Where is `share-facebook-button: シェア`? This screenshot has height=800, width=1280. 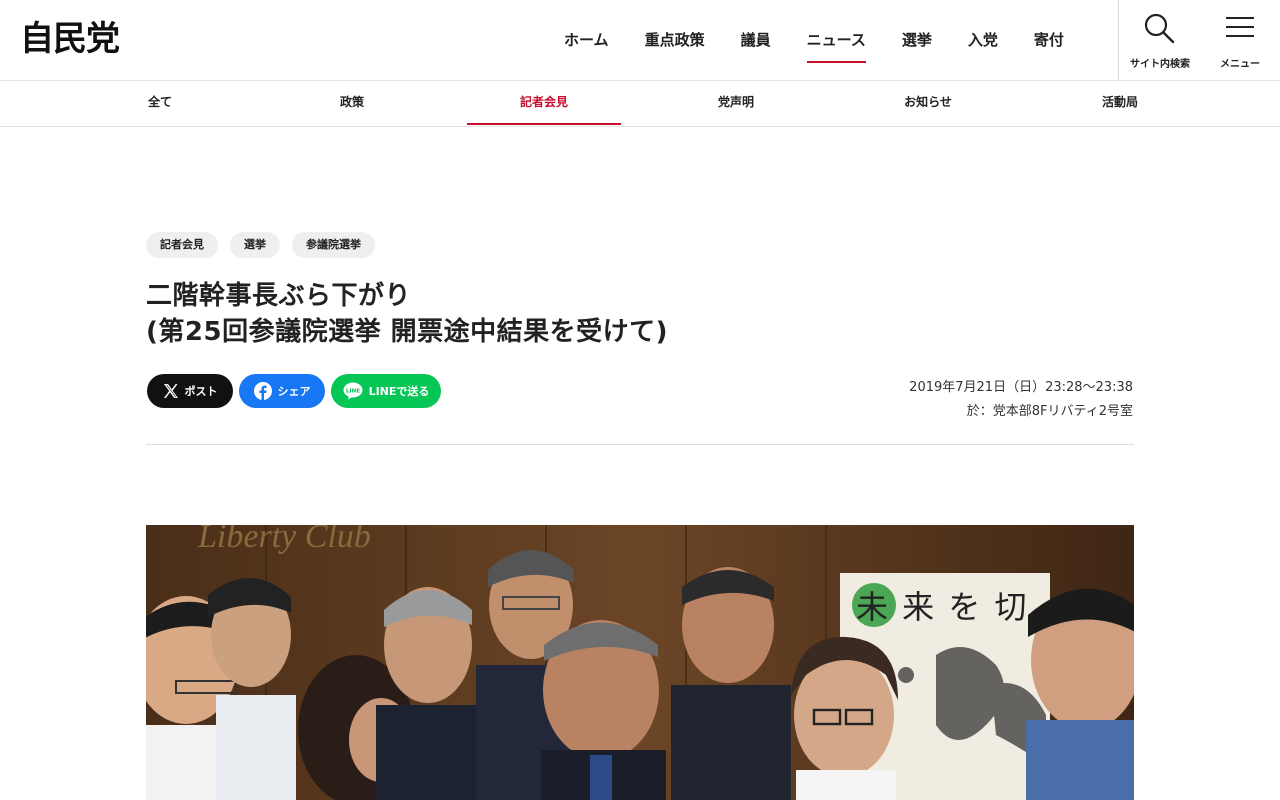
share-facebook-button: シェア is located at coordinates (282, 391).